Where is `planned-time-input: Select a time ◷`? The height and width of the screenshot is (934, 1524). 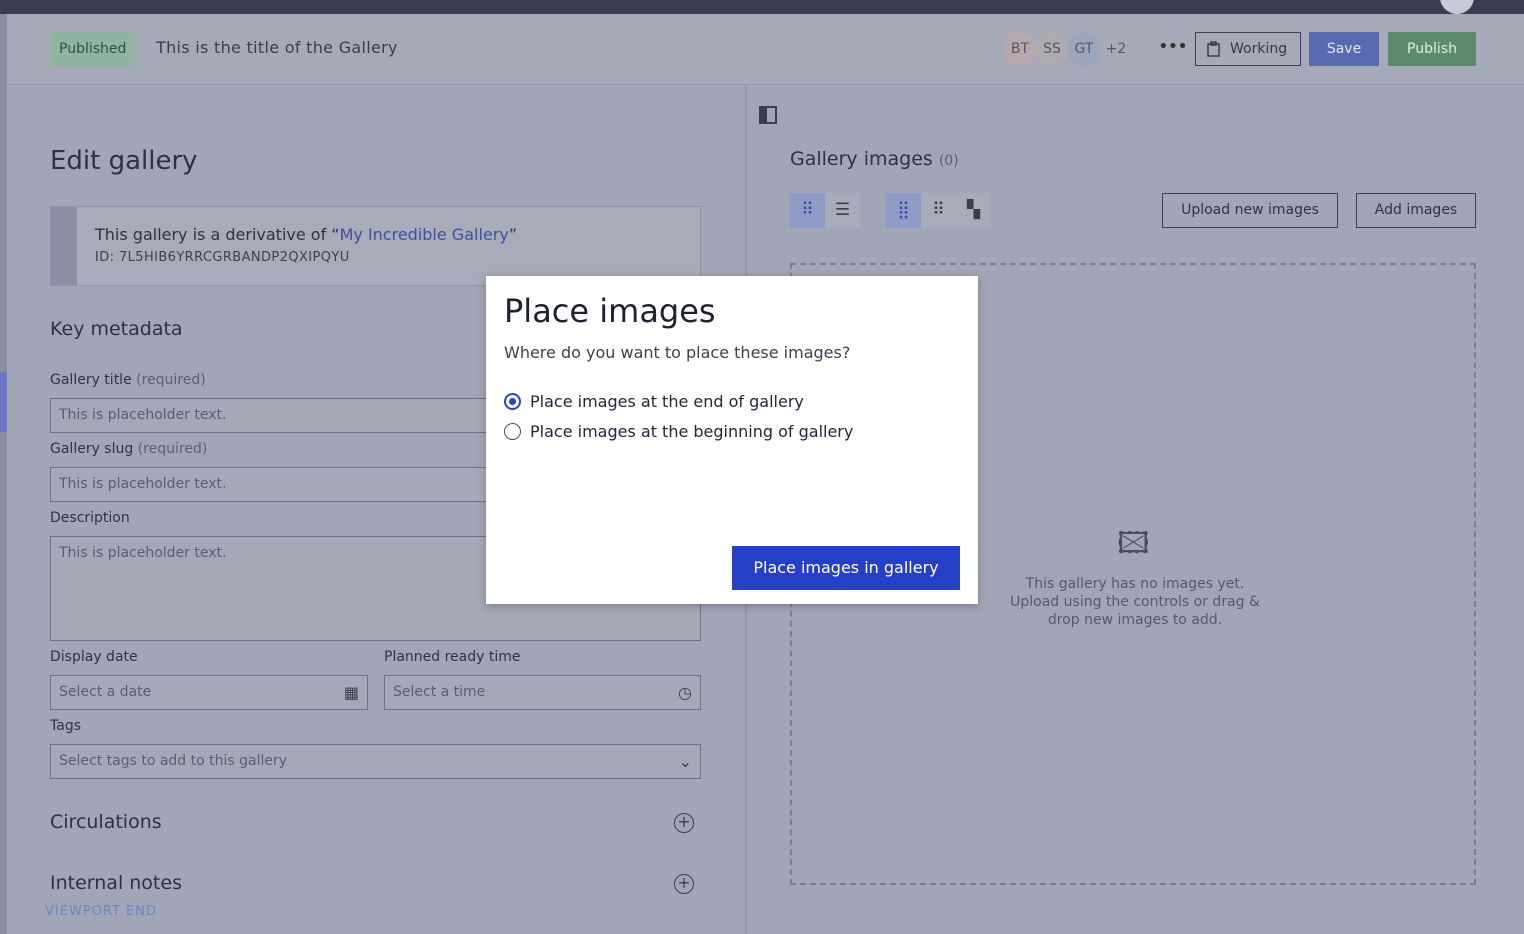 planned-time-input: Select a time ◷ is located at coordinates (542, 692).